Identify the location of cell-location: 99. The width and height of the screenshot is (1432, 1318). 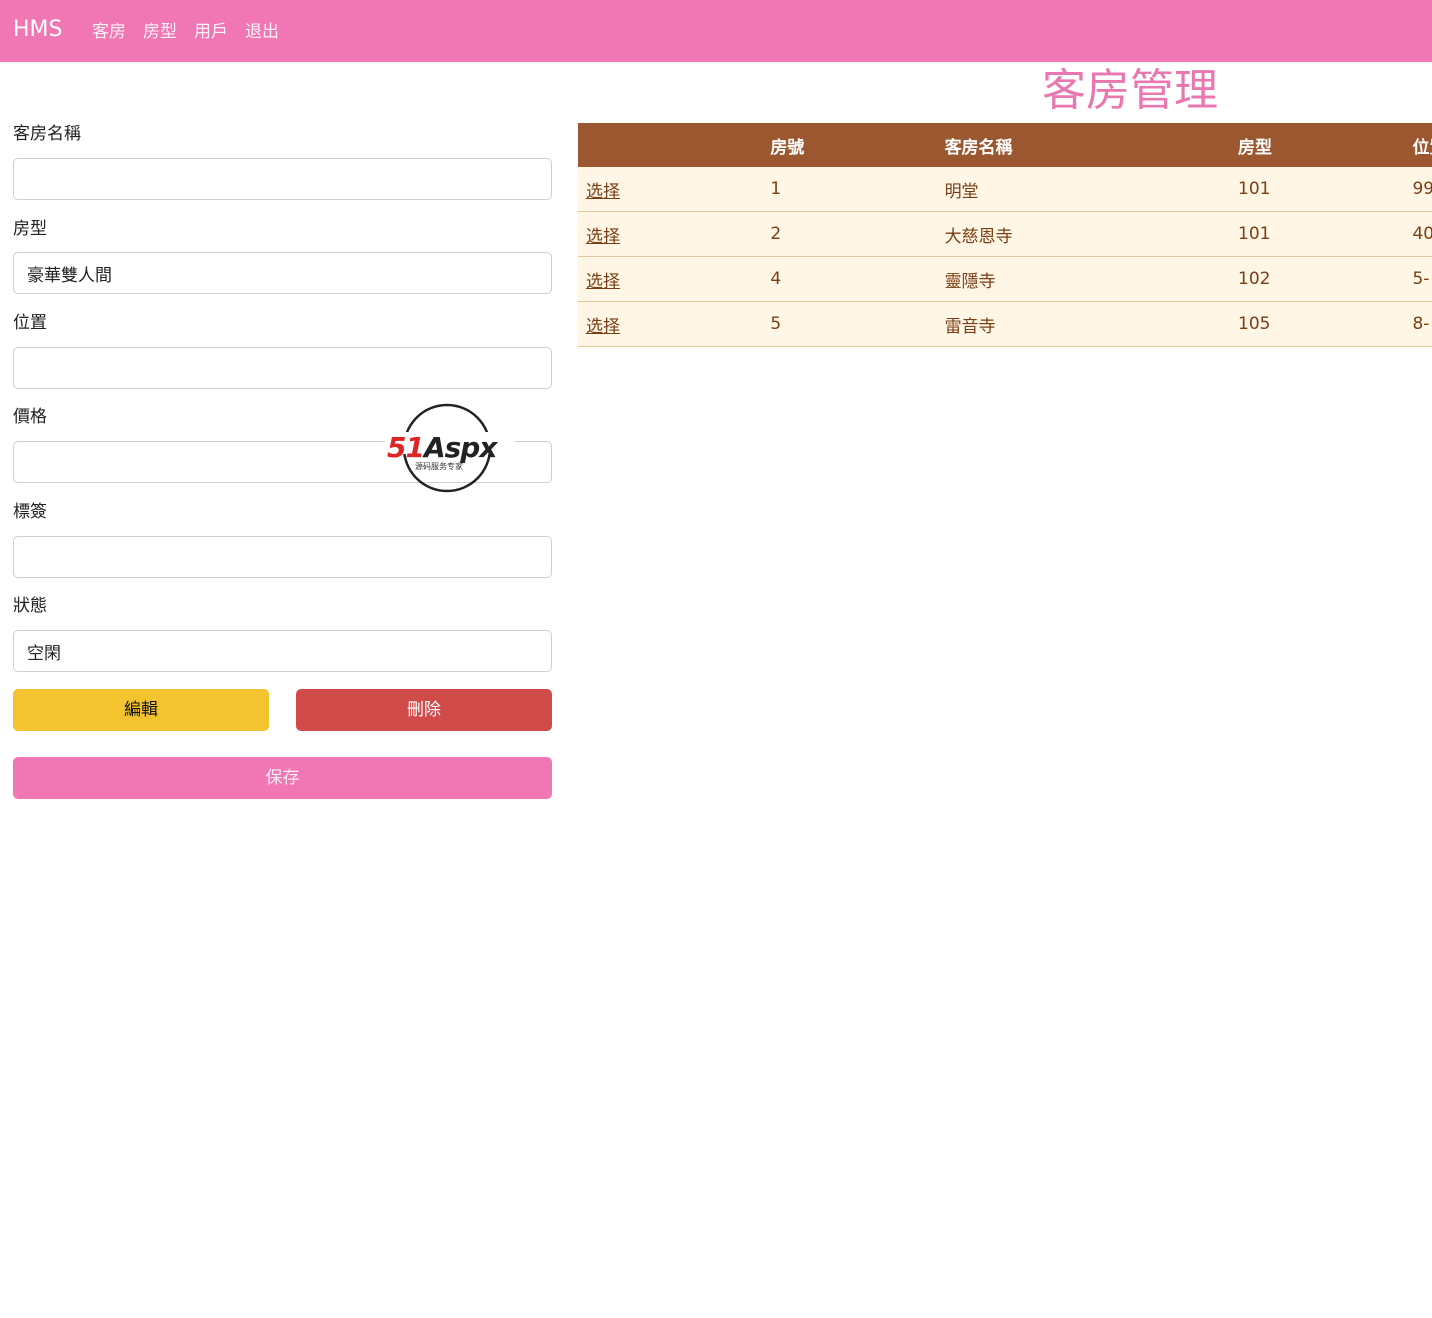
(1422, 189).